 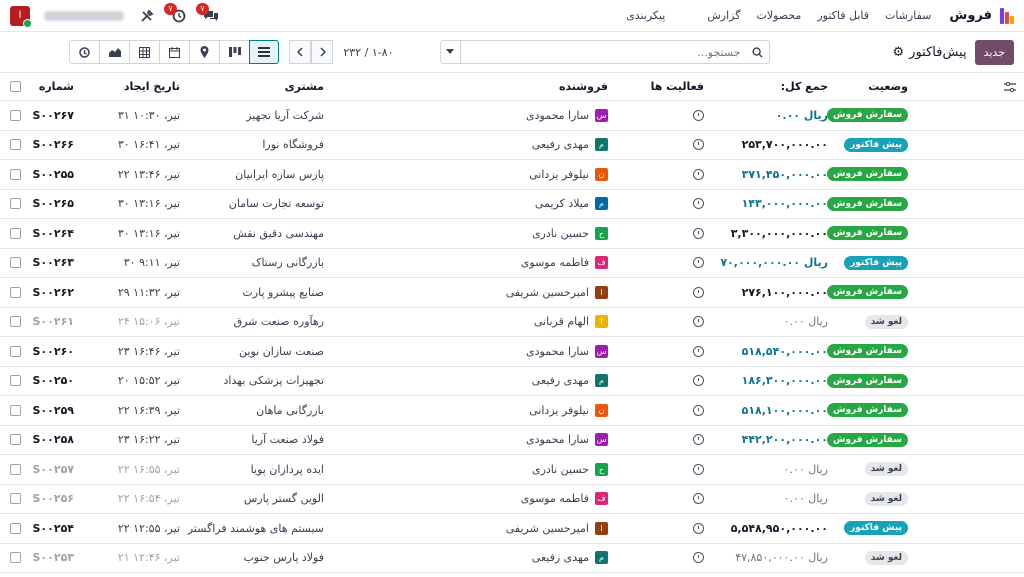 I want to click on company-switcher-blurred, so click(x=84, y=15).